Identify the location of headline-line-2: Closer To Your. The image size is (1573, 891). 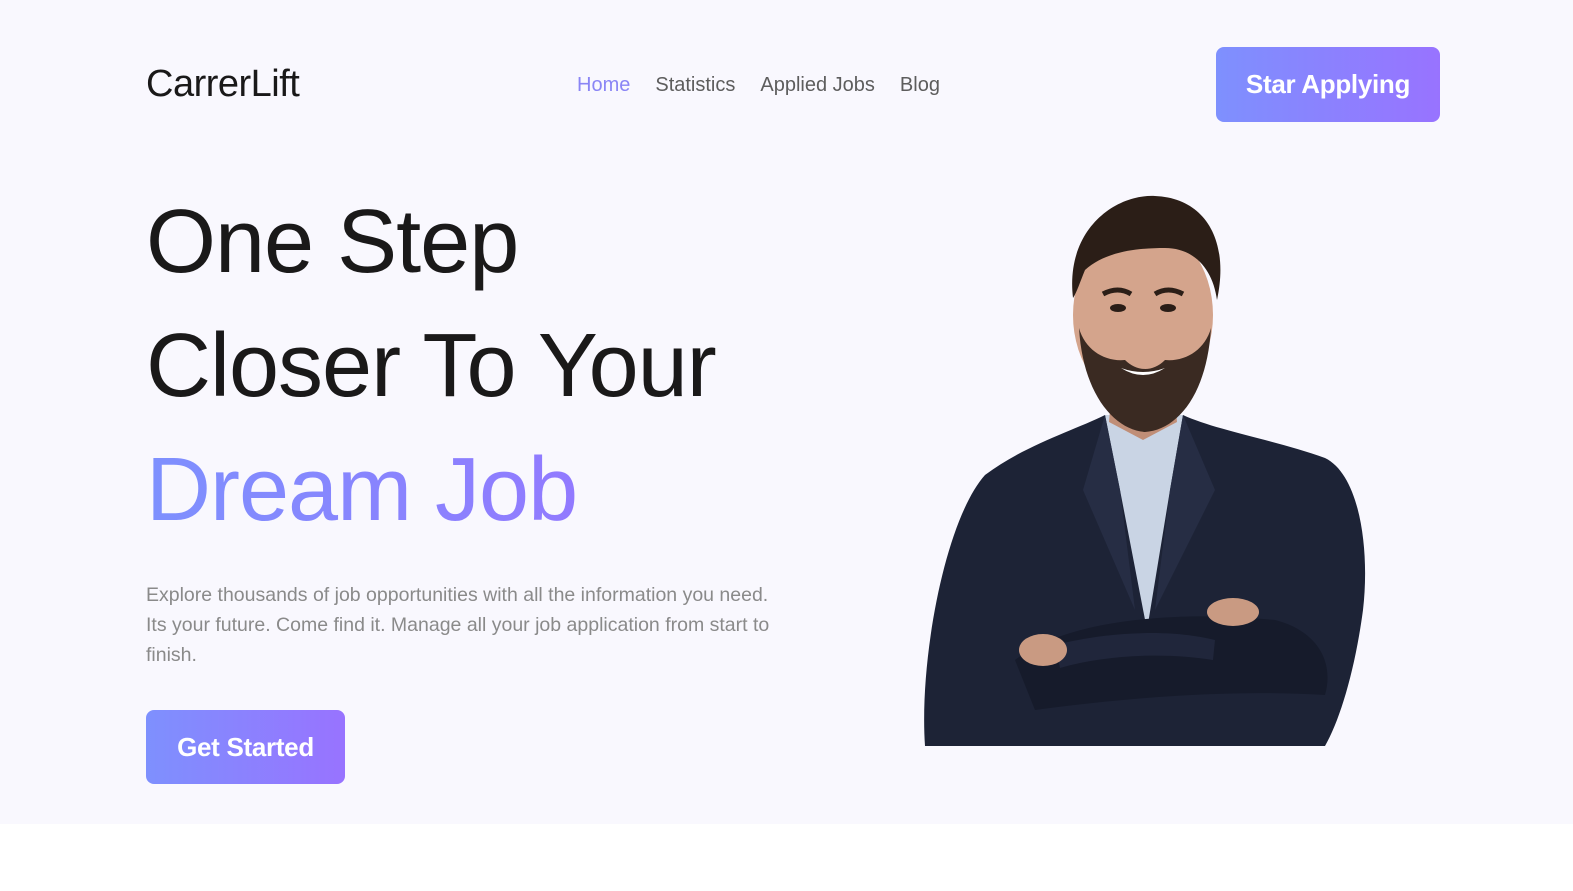
(431, 366).